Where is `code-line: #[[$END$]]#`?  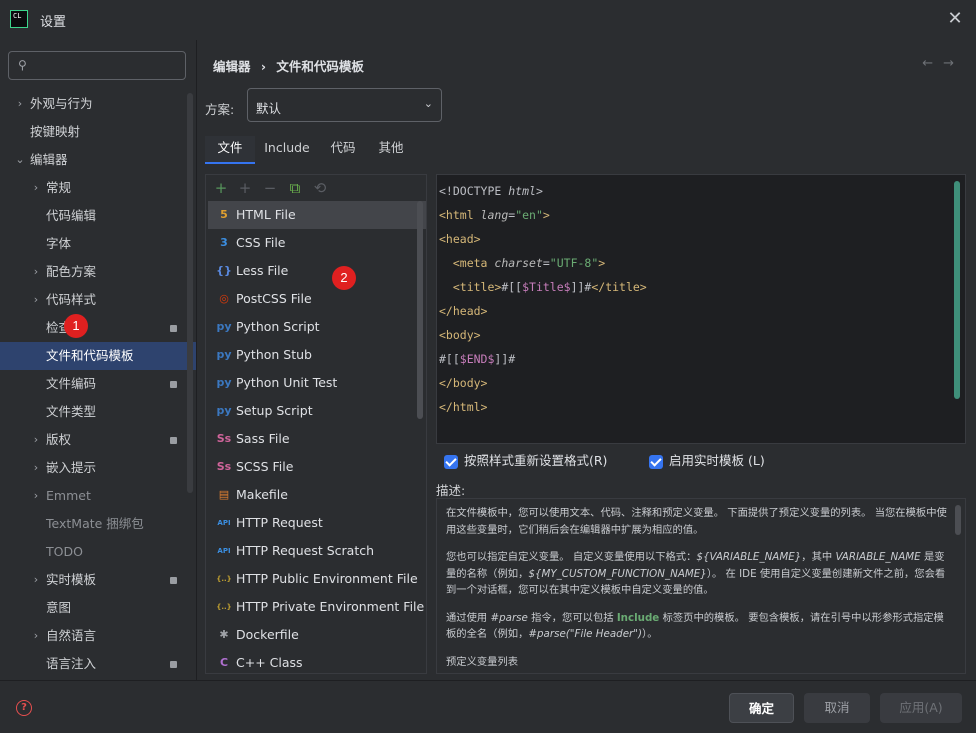 code-line: #[[$END$]]# is located at coordinates (477, 359).